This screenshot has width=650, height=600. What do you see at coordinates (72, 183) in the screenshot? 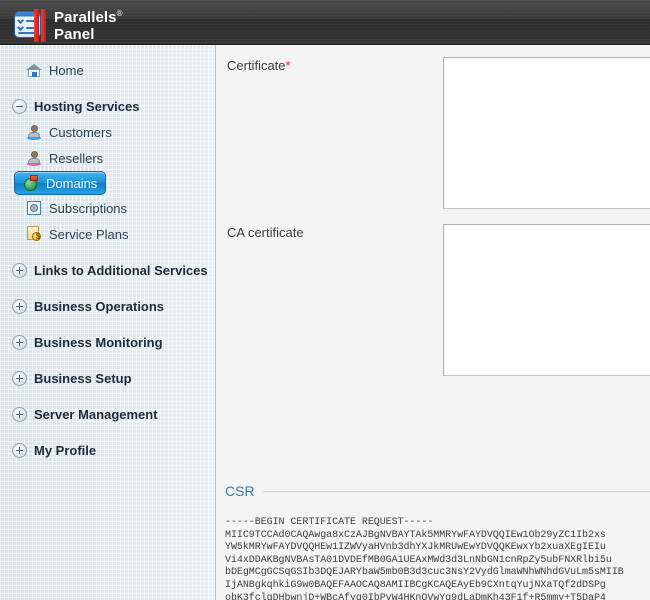
I see `sidebar-item-label: Domains` at bounding box center [72, 183].